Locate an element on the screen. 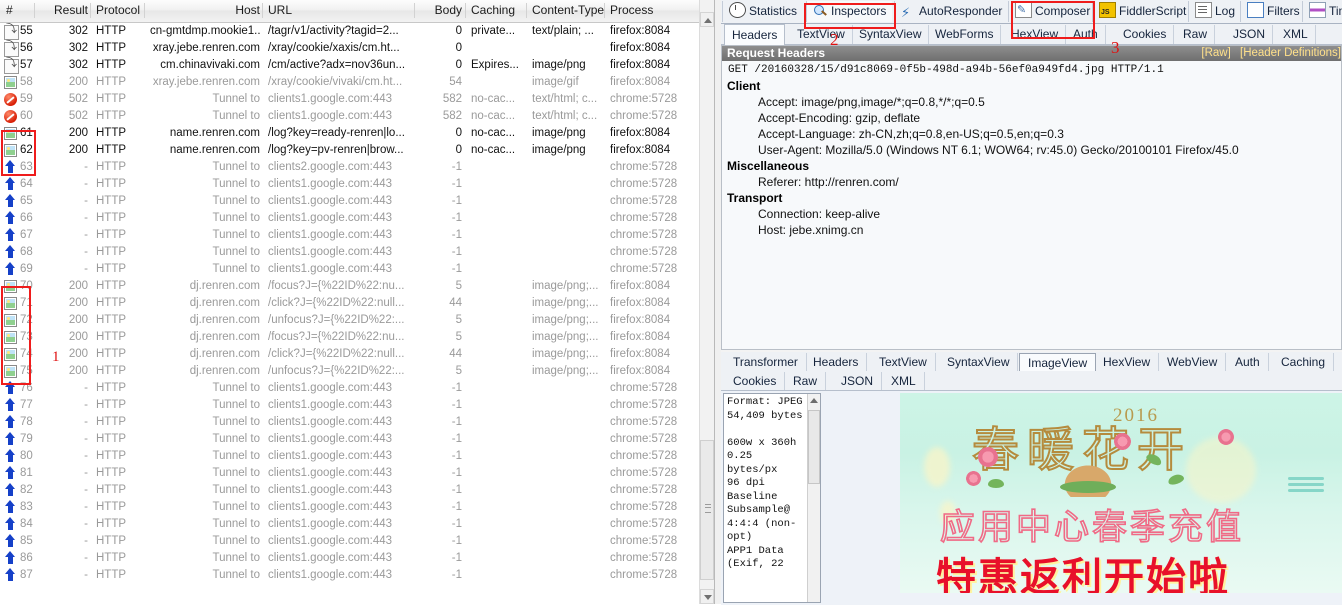  response-tab-xml: XML is located at coordinates (904, 381).